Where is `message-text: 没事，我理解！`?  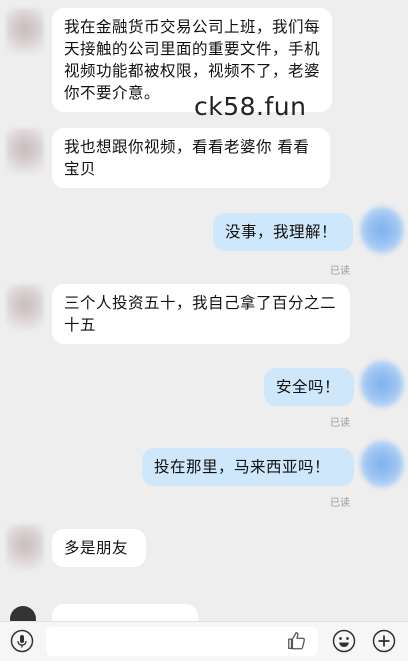 message-text: 没事，我理解！ is located at coordinates (281, 232).